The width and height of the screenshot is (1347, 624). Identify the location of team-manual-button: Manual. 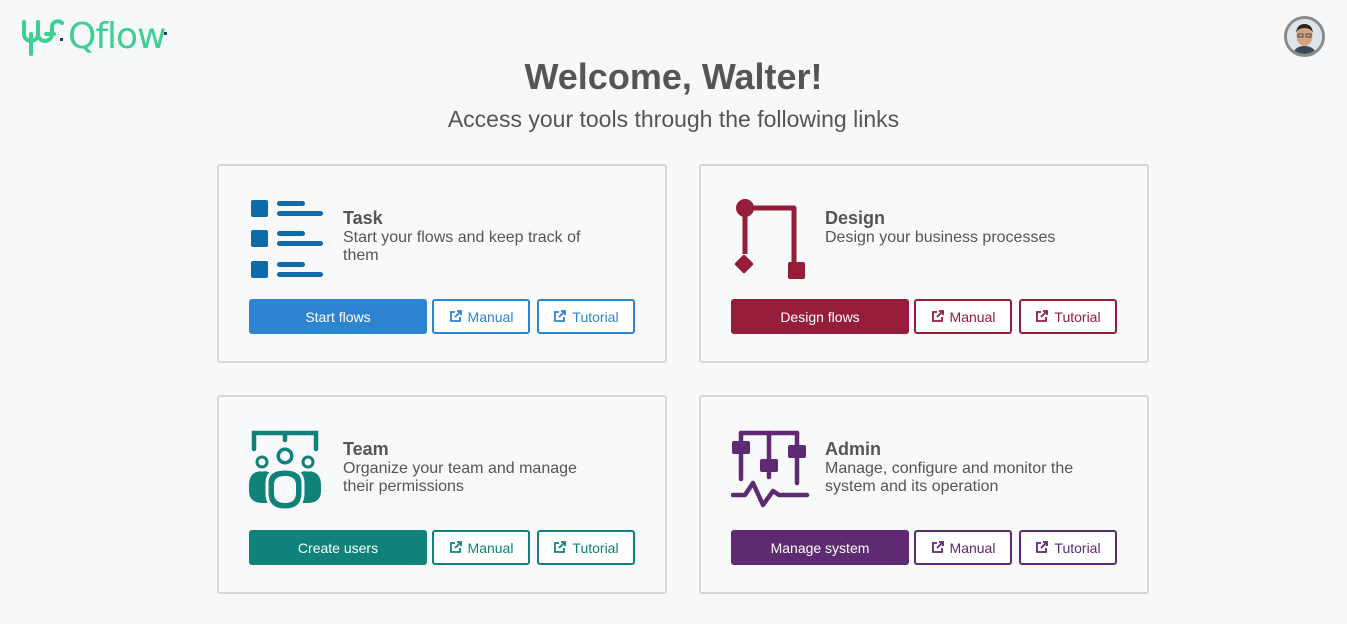
(481, 547).